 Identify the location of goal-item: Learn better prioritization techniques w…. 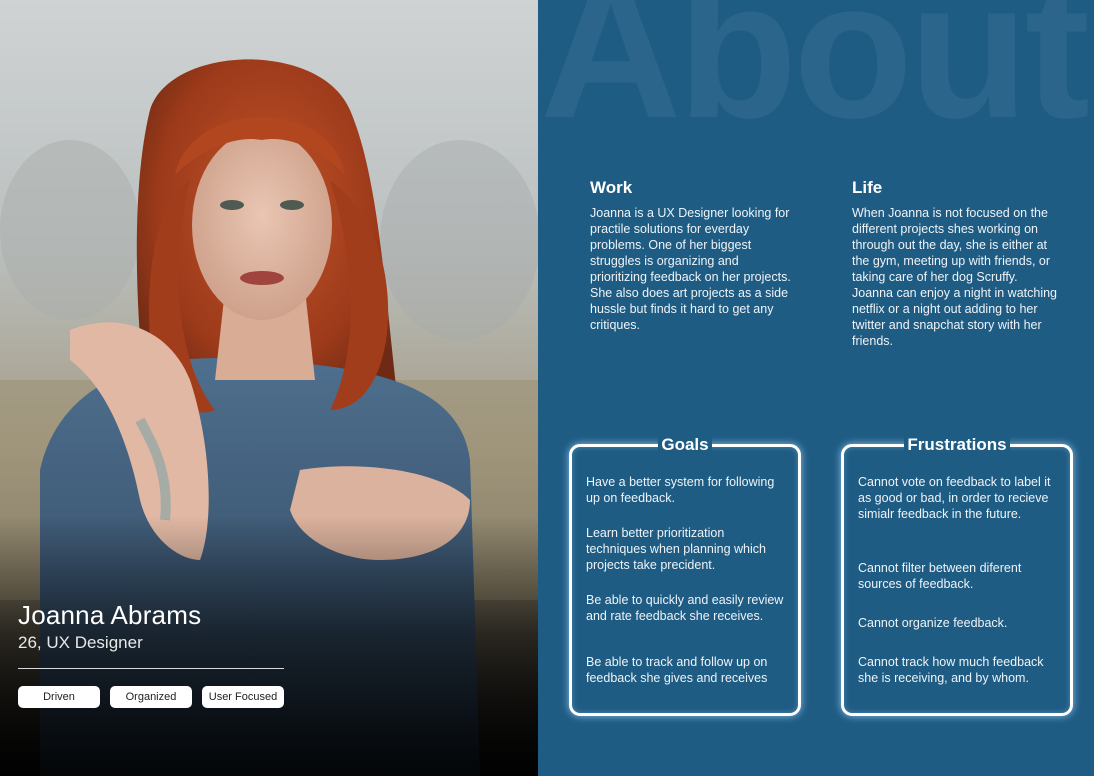
(676, 549).